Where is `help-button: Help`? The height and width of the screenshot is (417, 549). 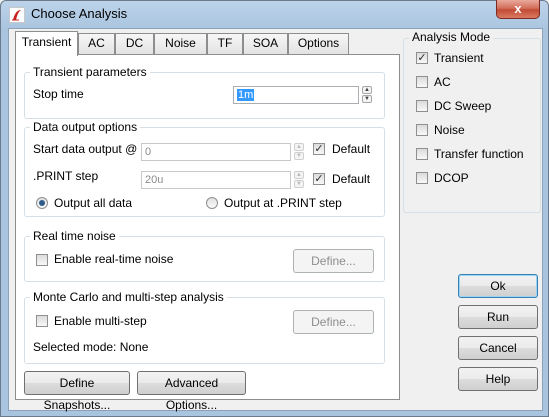 help-button: Help is located at coordinates (498, 379).